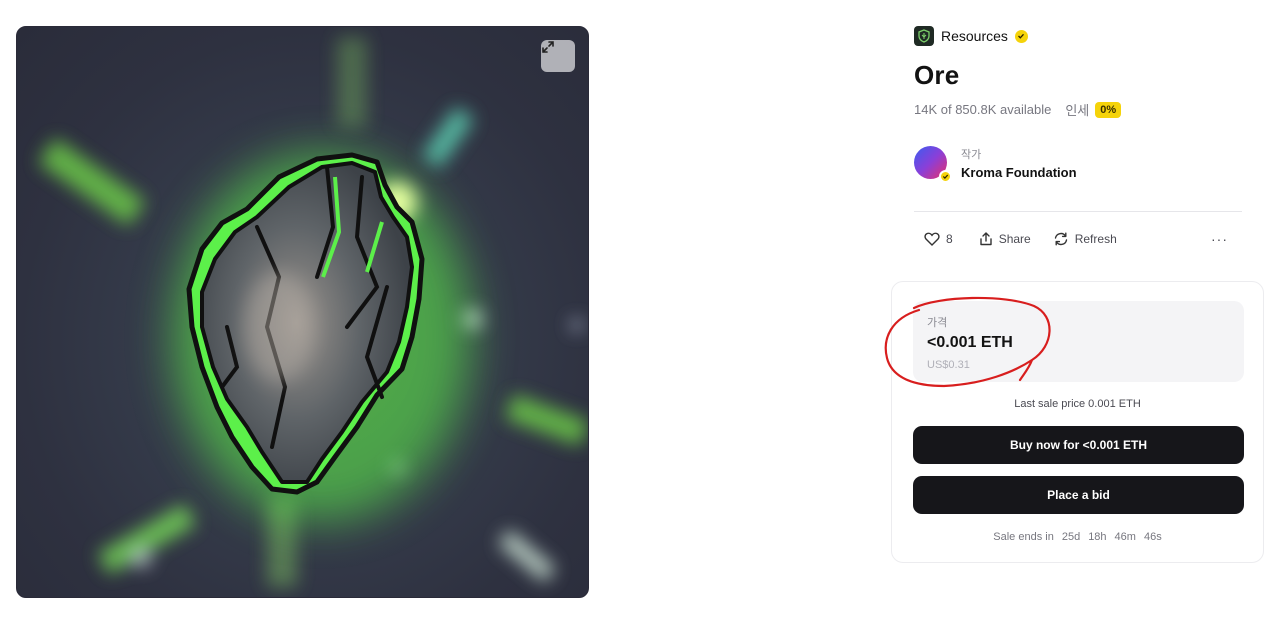 The height and width of the screenshot is (627, 1280). I want to click on countdown-minutes: 46m, so click(1125, 537).